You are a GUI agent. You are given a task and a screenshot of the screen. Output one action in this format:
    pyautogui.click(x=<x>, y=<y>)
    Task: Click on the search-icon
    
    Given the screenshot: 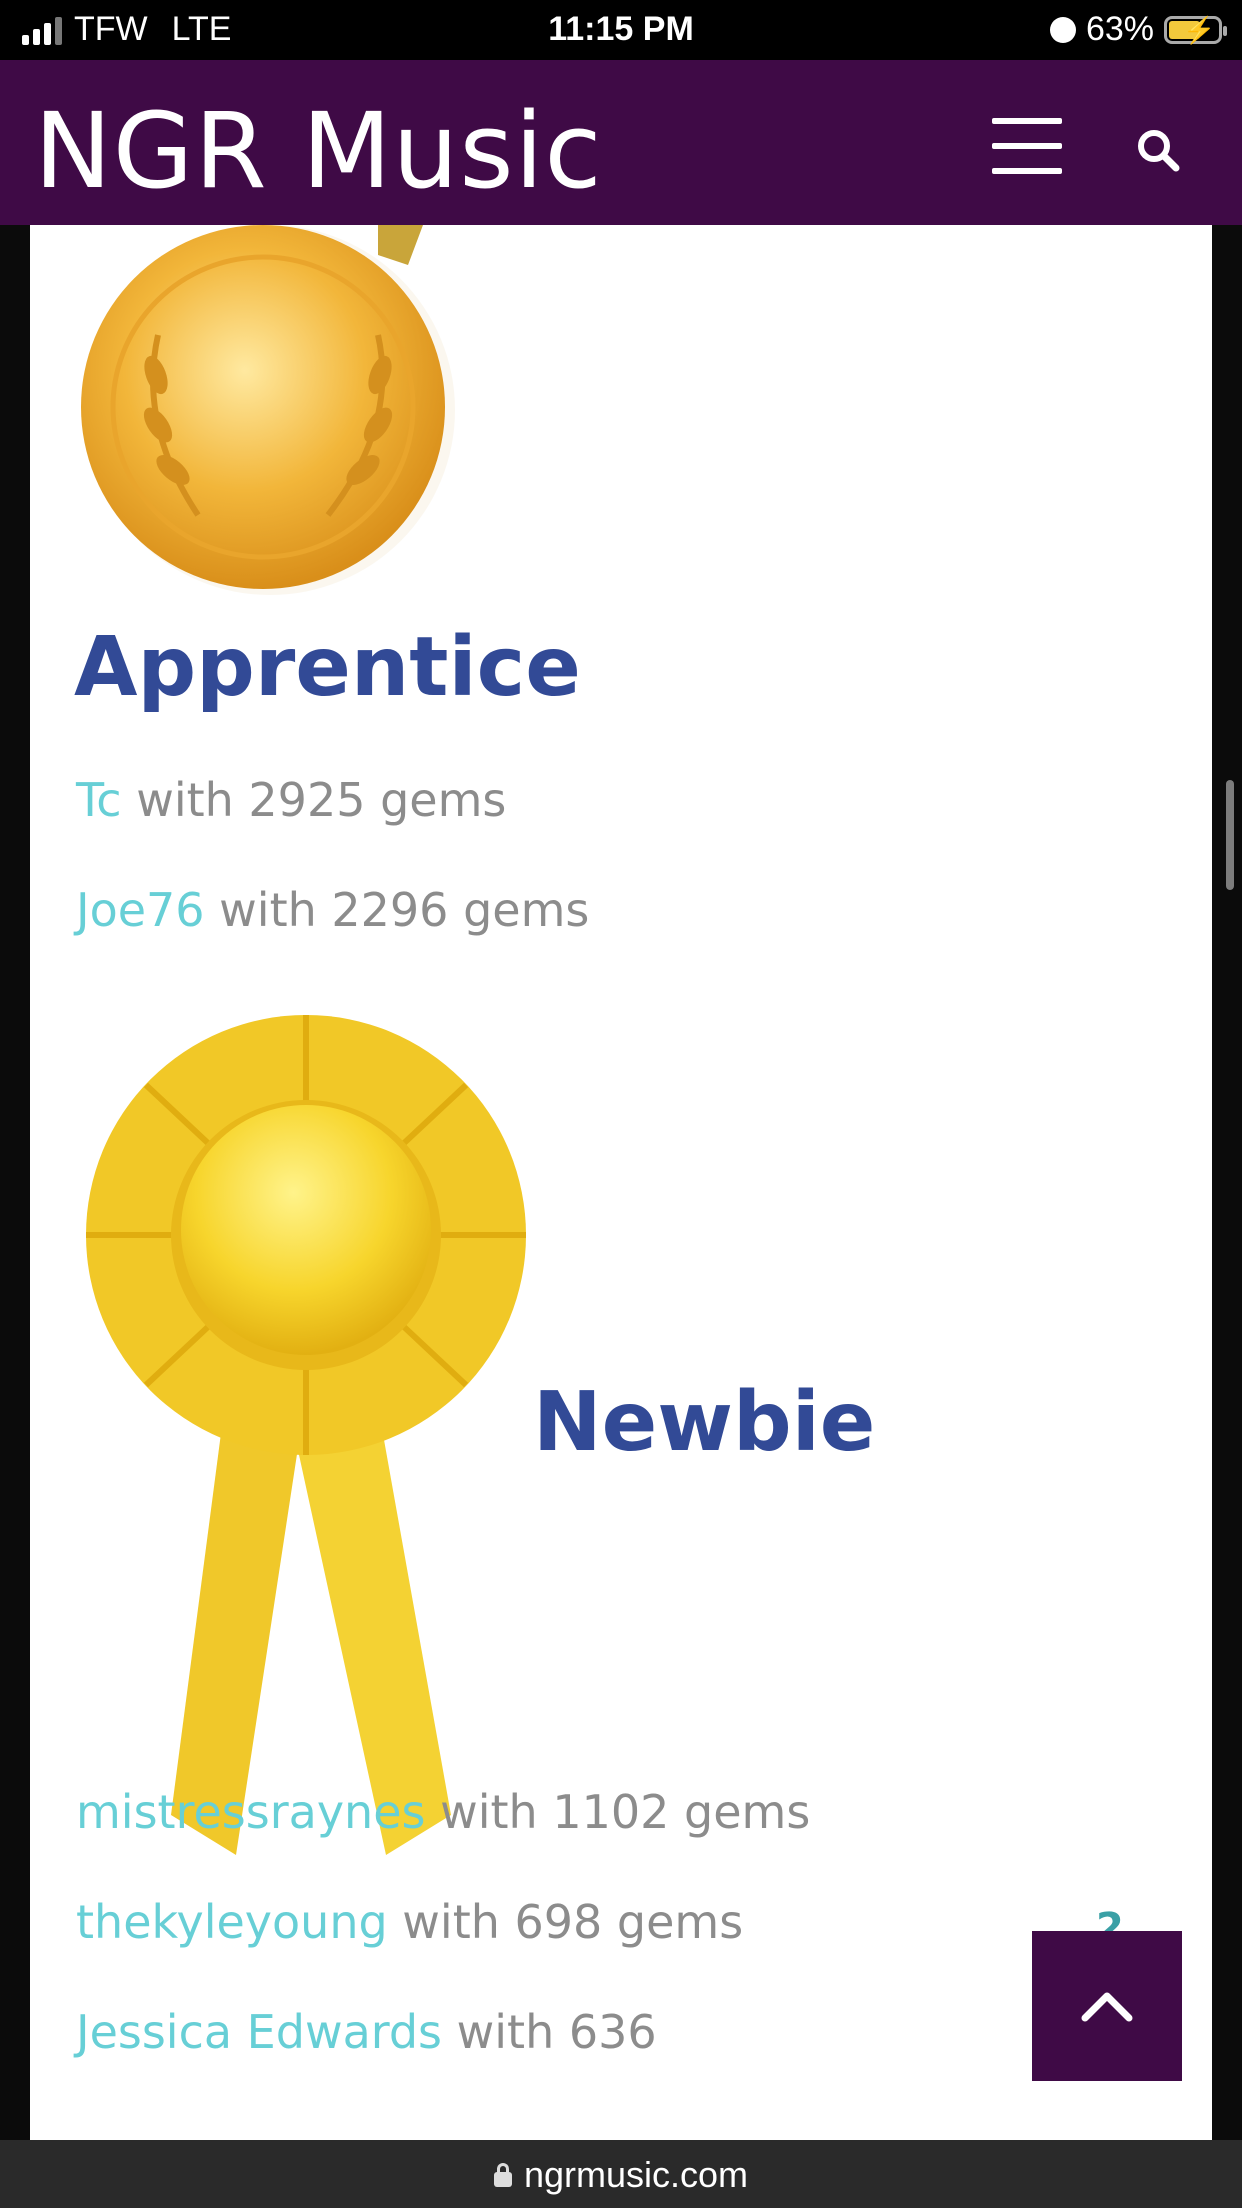 What is the action you would take?
    pyautogui.click(x=1158, y=150)
    